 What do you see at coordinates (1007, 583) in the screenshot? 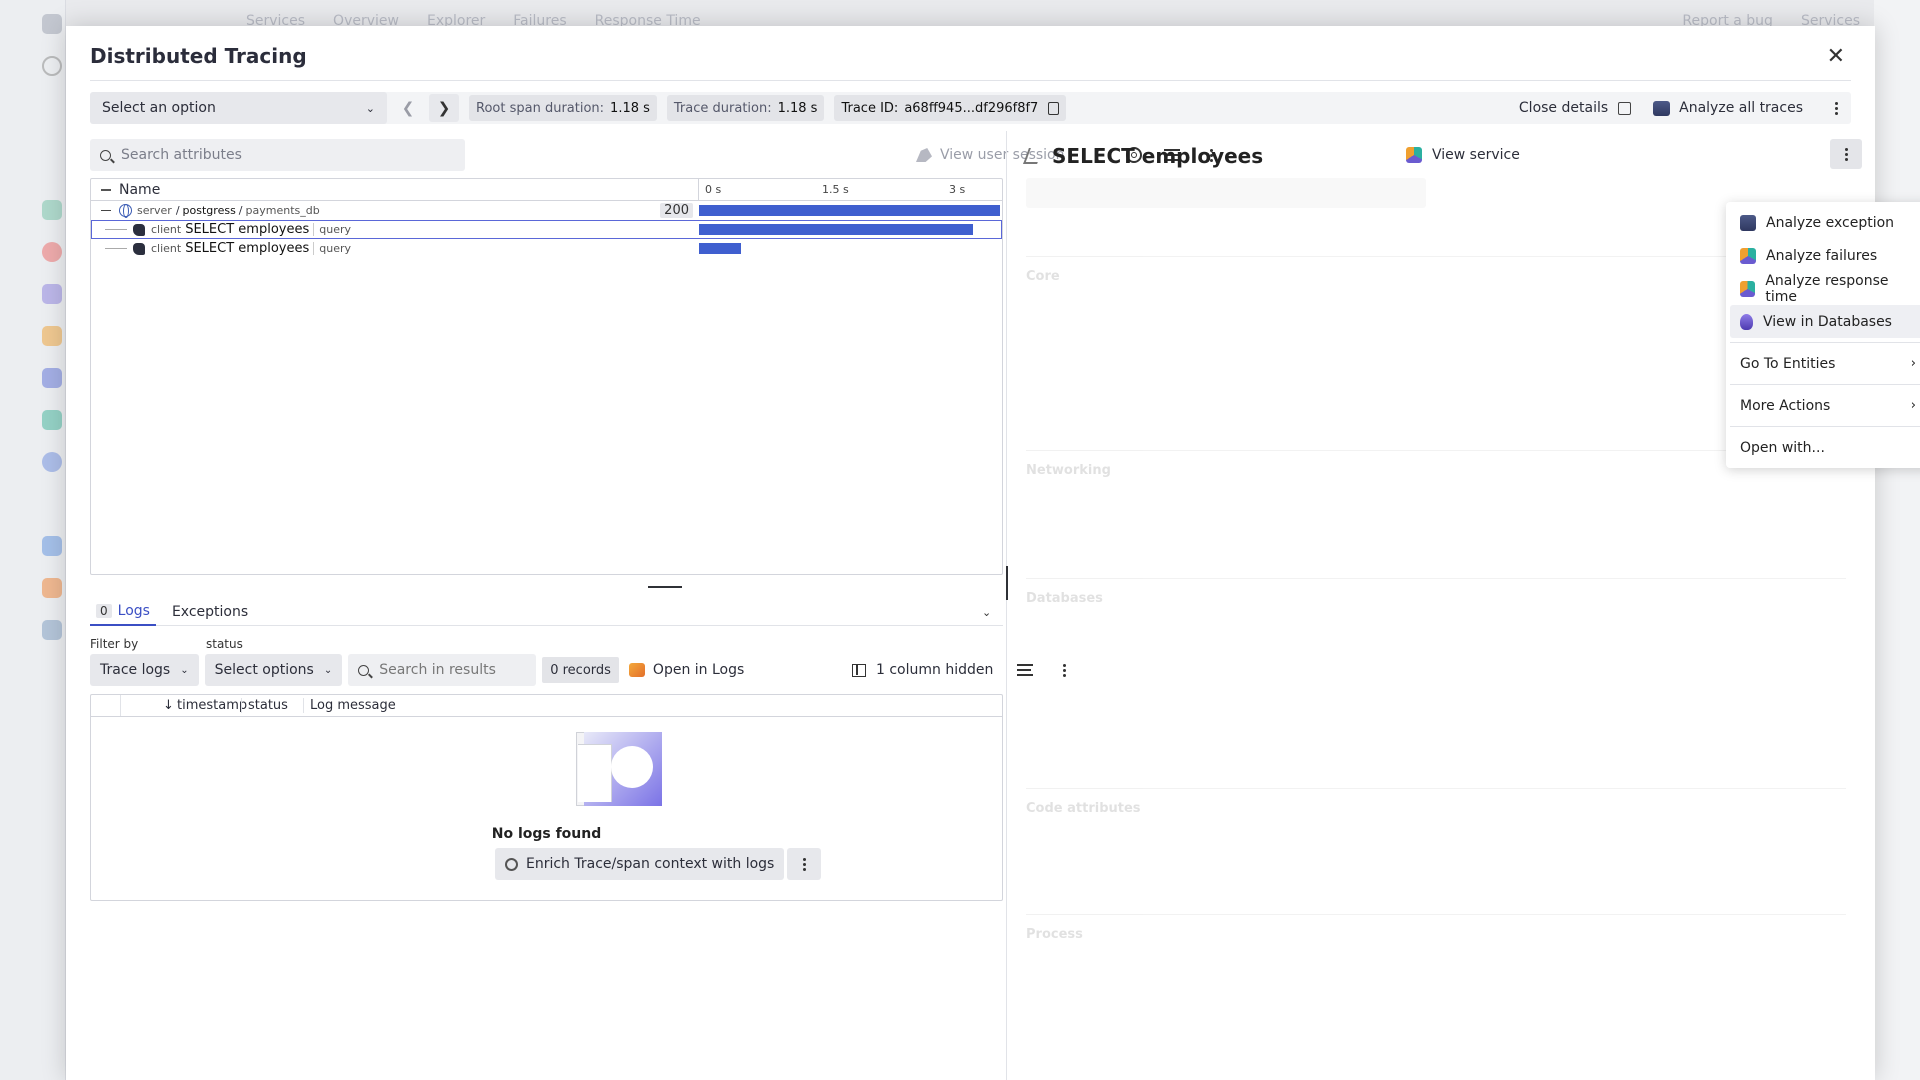
I see `vertical-resize-handle` at bounding box center [1007, 583].